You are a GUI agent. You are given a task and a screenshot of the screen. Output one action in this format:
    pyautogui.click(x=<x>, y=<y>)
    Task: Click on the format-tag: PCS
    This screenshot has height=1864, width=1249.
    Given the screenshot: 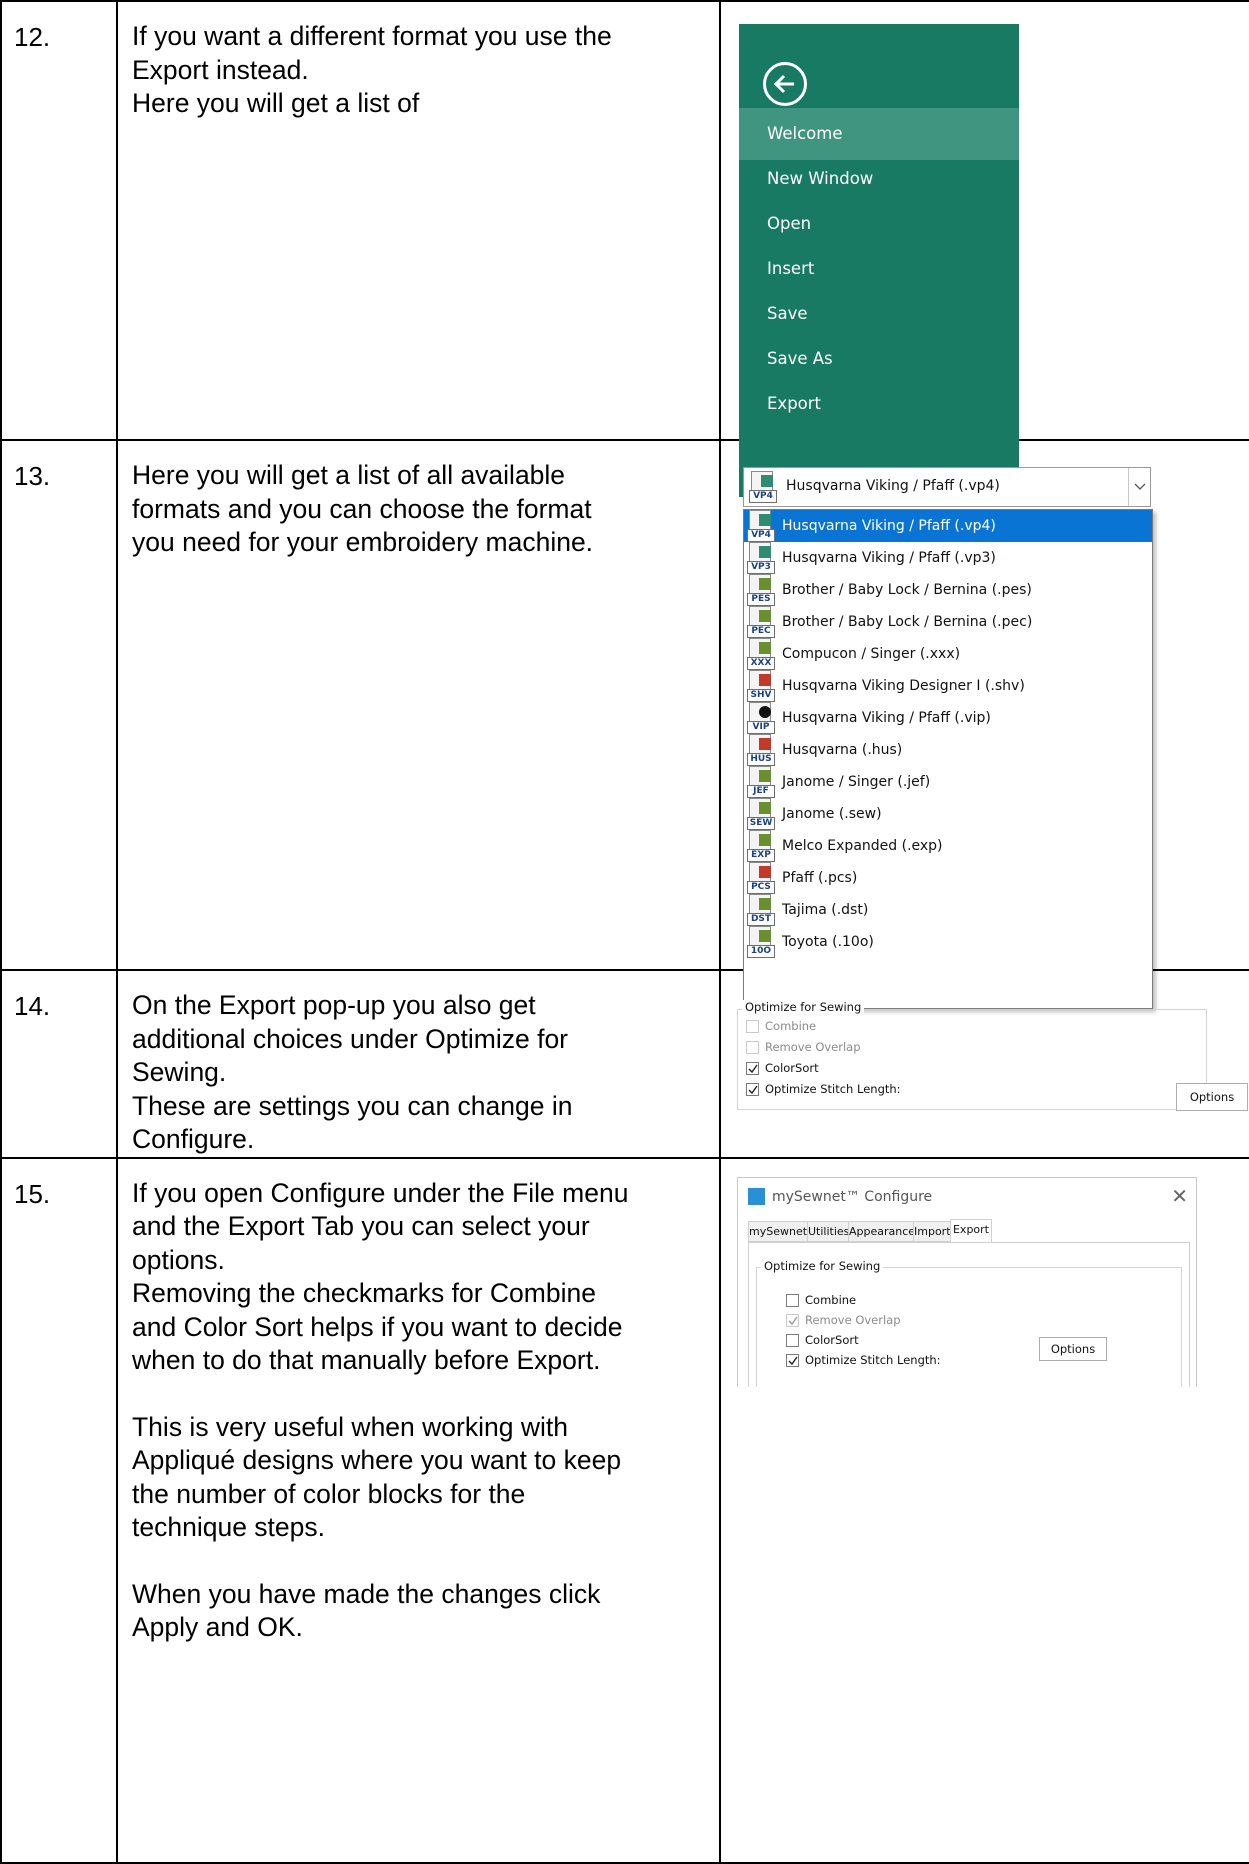 What is the action you would take?
    pyautogui.click(x=761, y=887)
    